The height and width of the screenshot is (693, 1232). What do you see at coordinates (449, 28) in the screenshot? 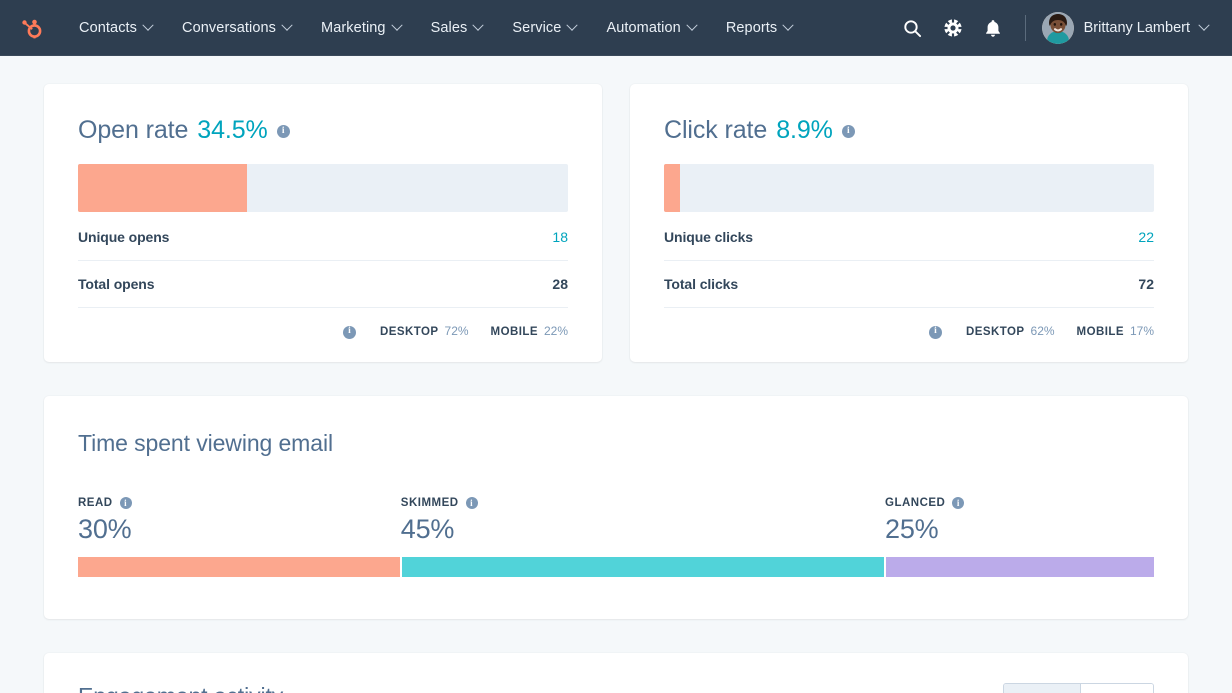
I see `nav-item-label: Sales` at bounding box center [449, 28].